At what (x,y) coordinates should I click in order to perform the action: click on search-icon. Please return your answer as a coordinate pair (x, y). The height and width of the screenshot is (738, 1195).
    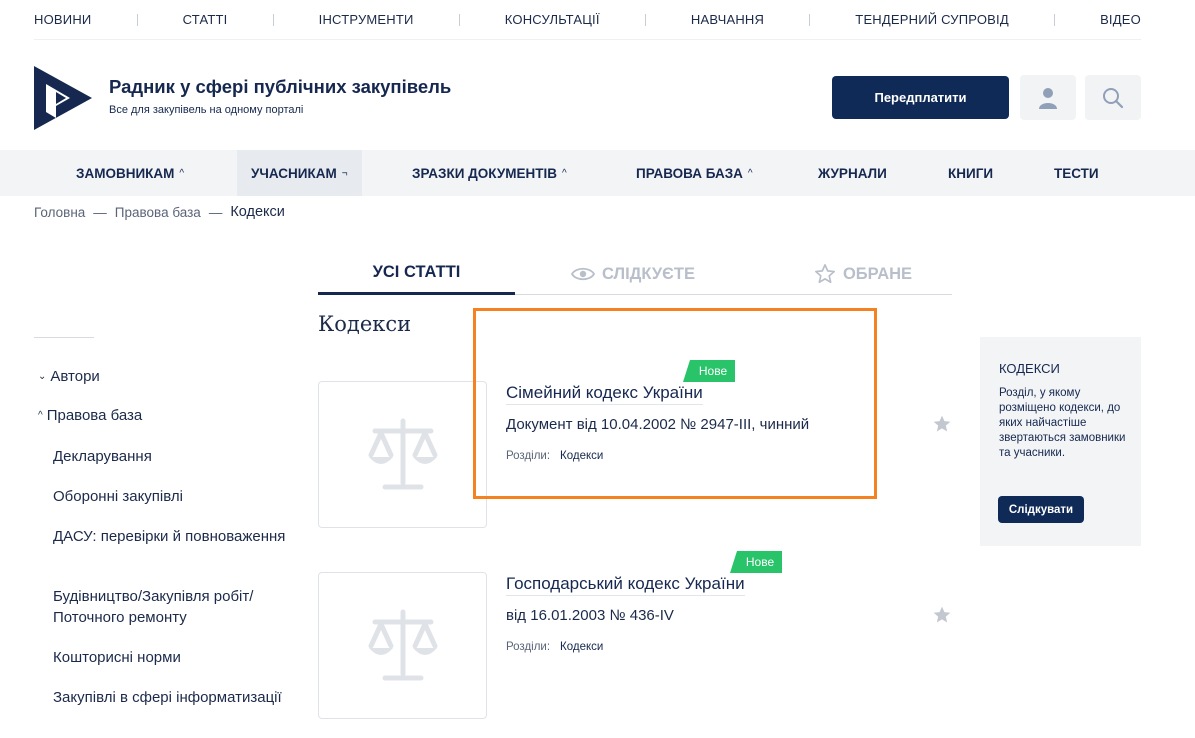
    Looking at the image, I should click on (1113, 97).